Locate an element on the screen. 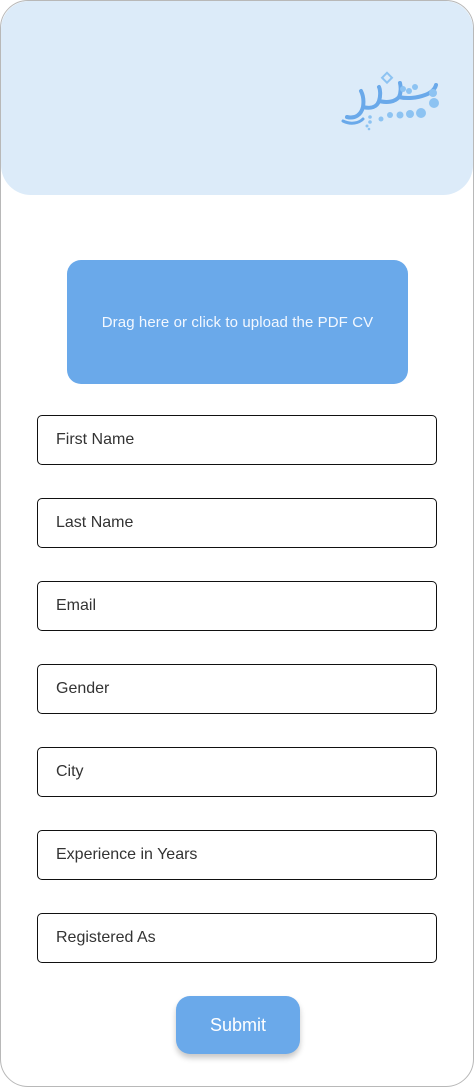  cv-upload-label: Drag here or click to upload the PDF CV is located at coordinates (237, 322).